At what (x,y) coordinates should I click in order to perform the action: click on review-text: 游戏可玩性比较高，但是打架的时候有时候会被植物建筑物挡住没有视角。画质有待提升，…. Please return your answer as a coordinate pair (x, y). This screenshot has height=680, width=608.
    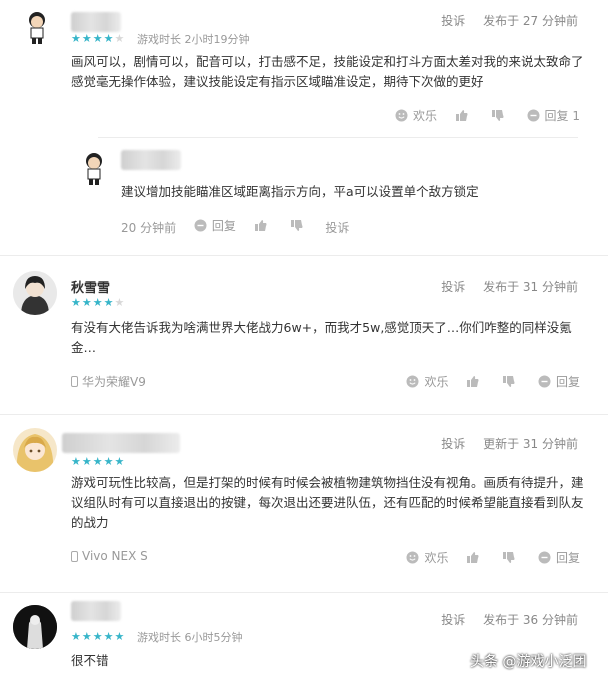
    Looking at the image, I should click on (327, 502).